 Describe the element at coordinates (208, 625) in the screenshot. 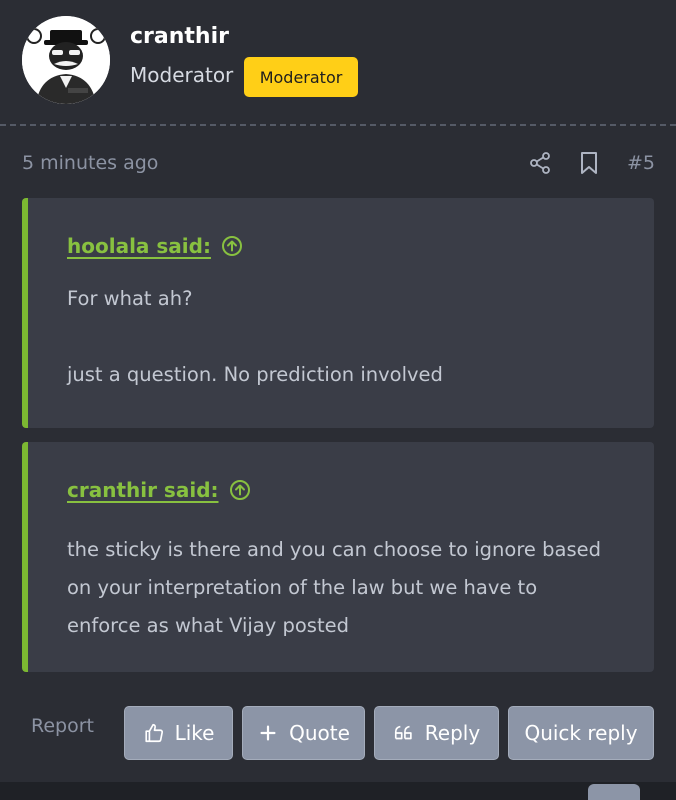

I see `quote-text-line: enforce as what Vijay posted` at that location.